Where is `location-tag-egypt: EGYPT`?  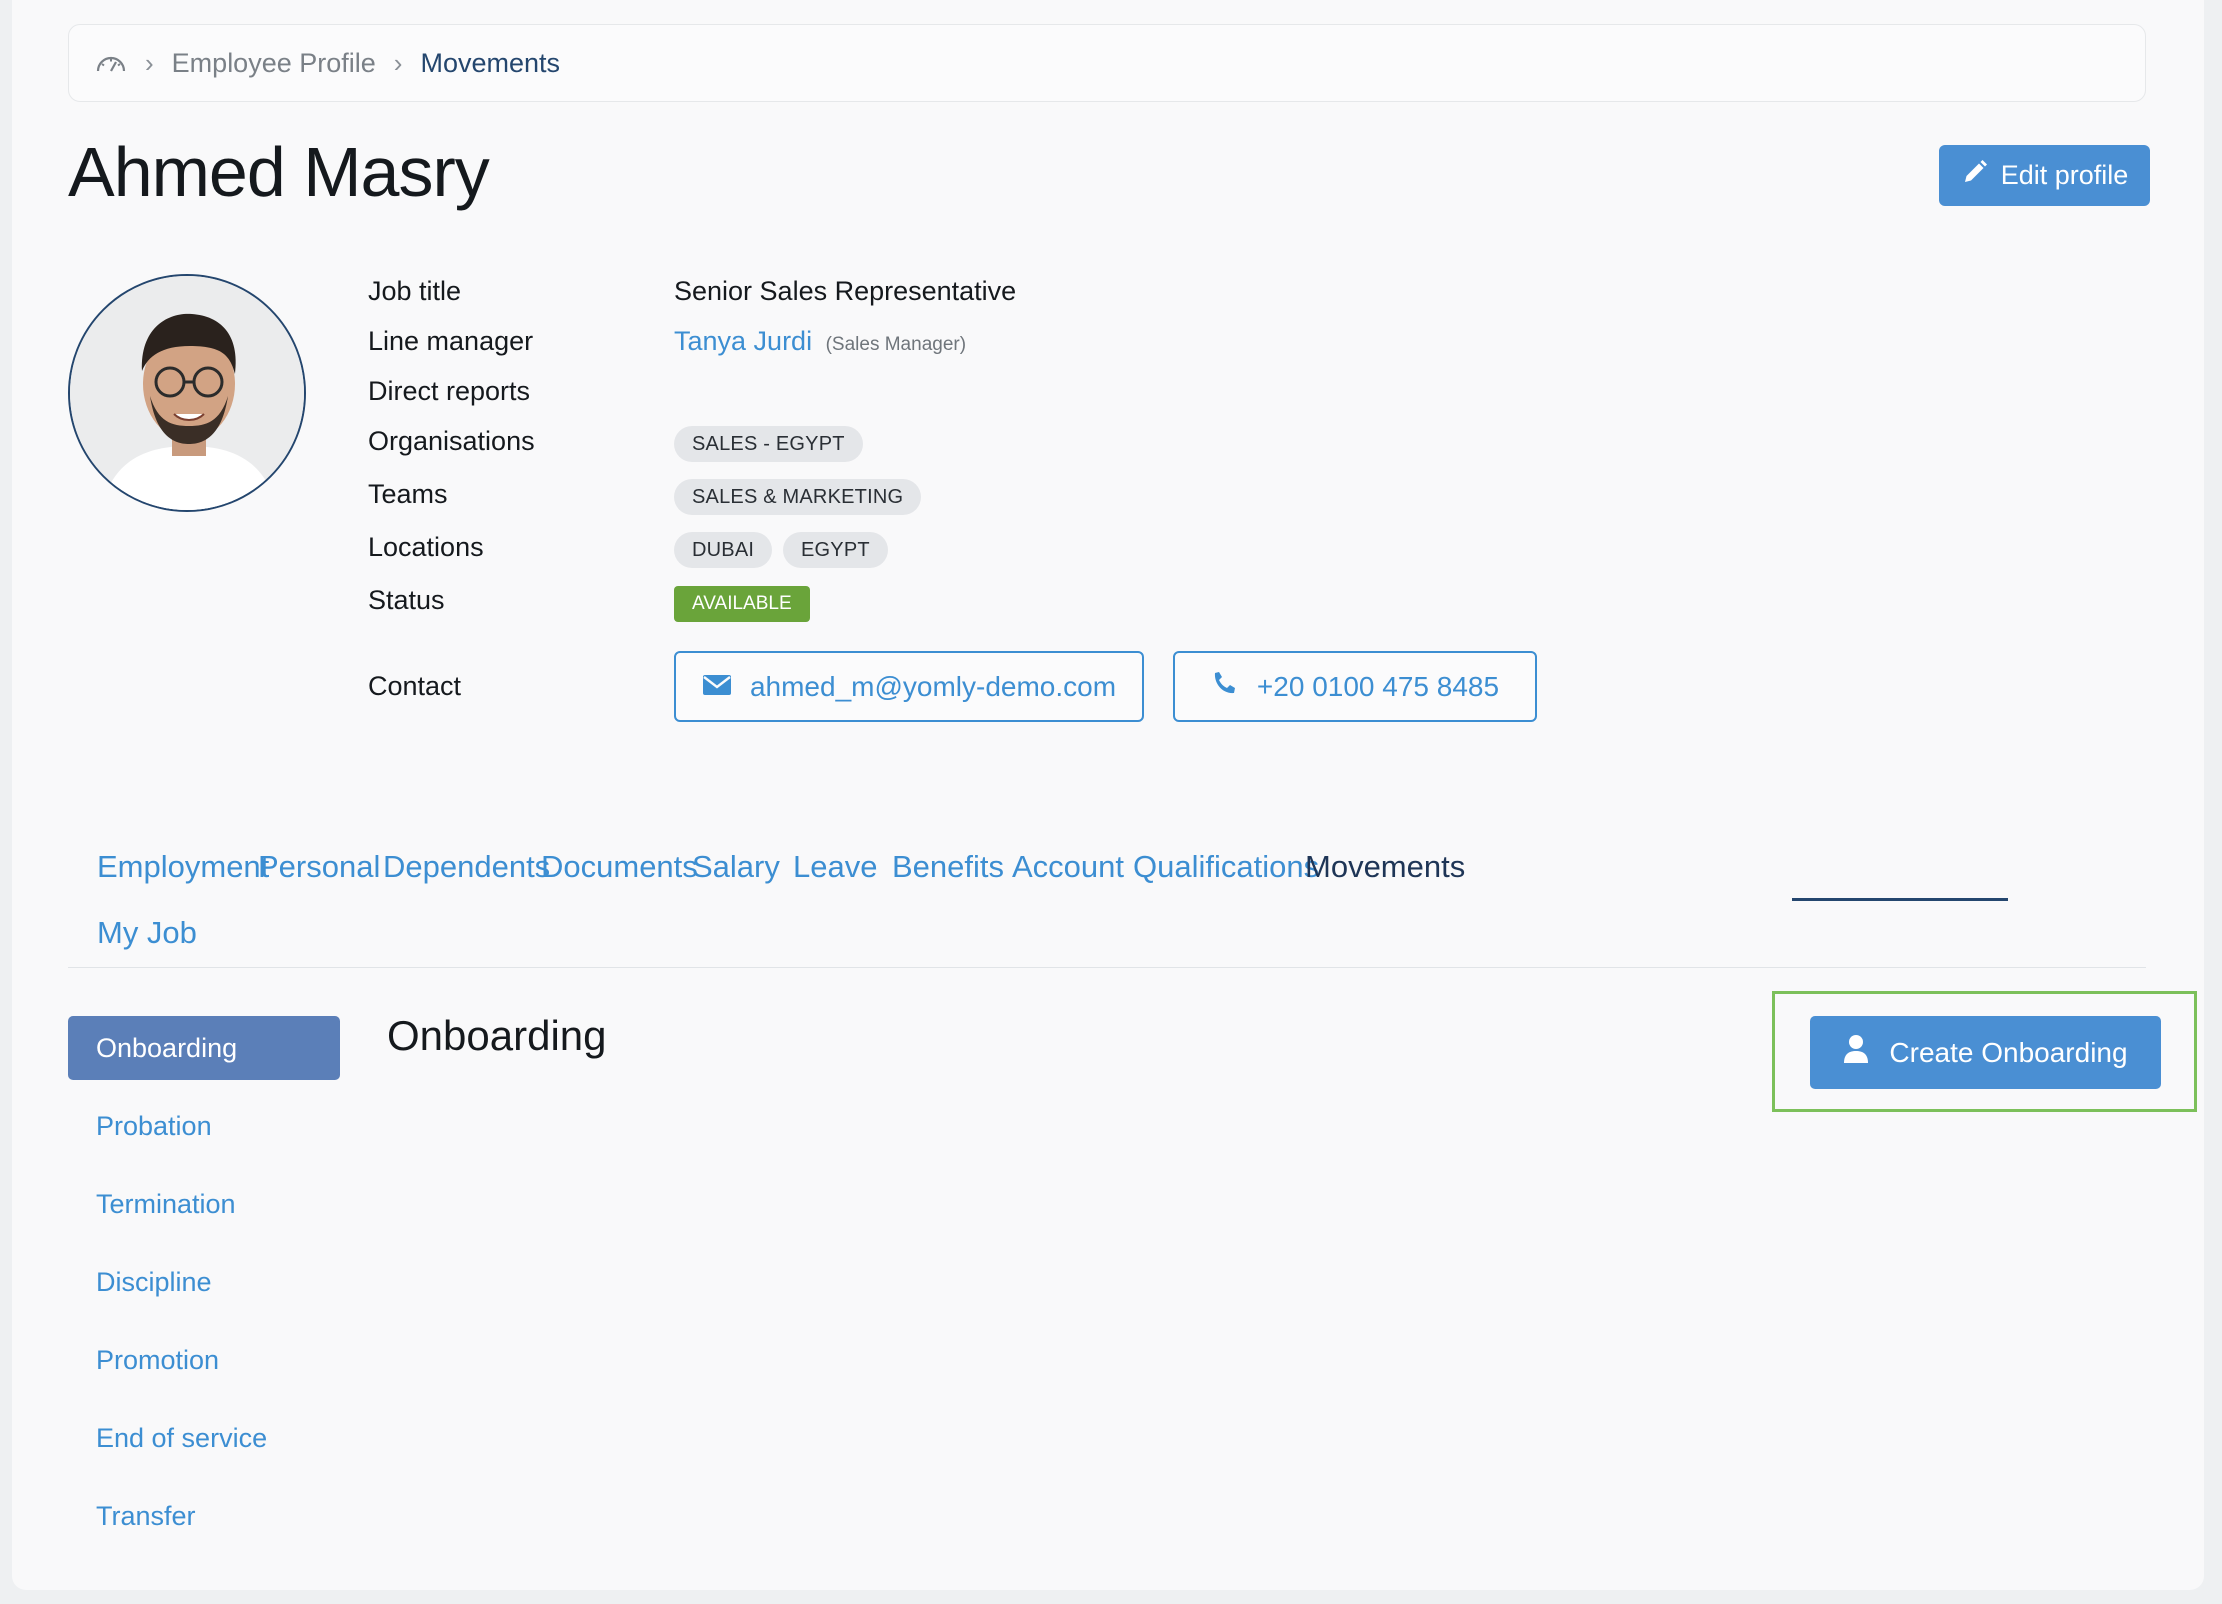 location-tag-egypt: EGYPT is located at coordinates (835, 550).